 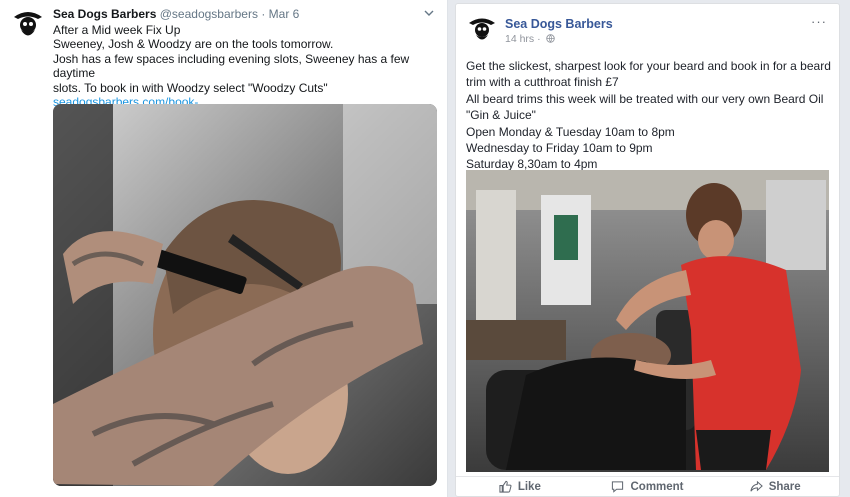 What do you see at coordinates (819, 21) in the screenshot?
I see `more-options-icon: ···` at bounding box center [819, 21].